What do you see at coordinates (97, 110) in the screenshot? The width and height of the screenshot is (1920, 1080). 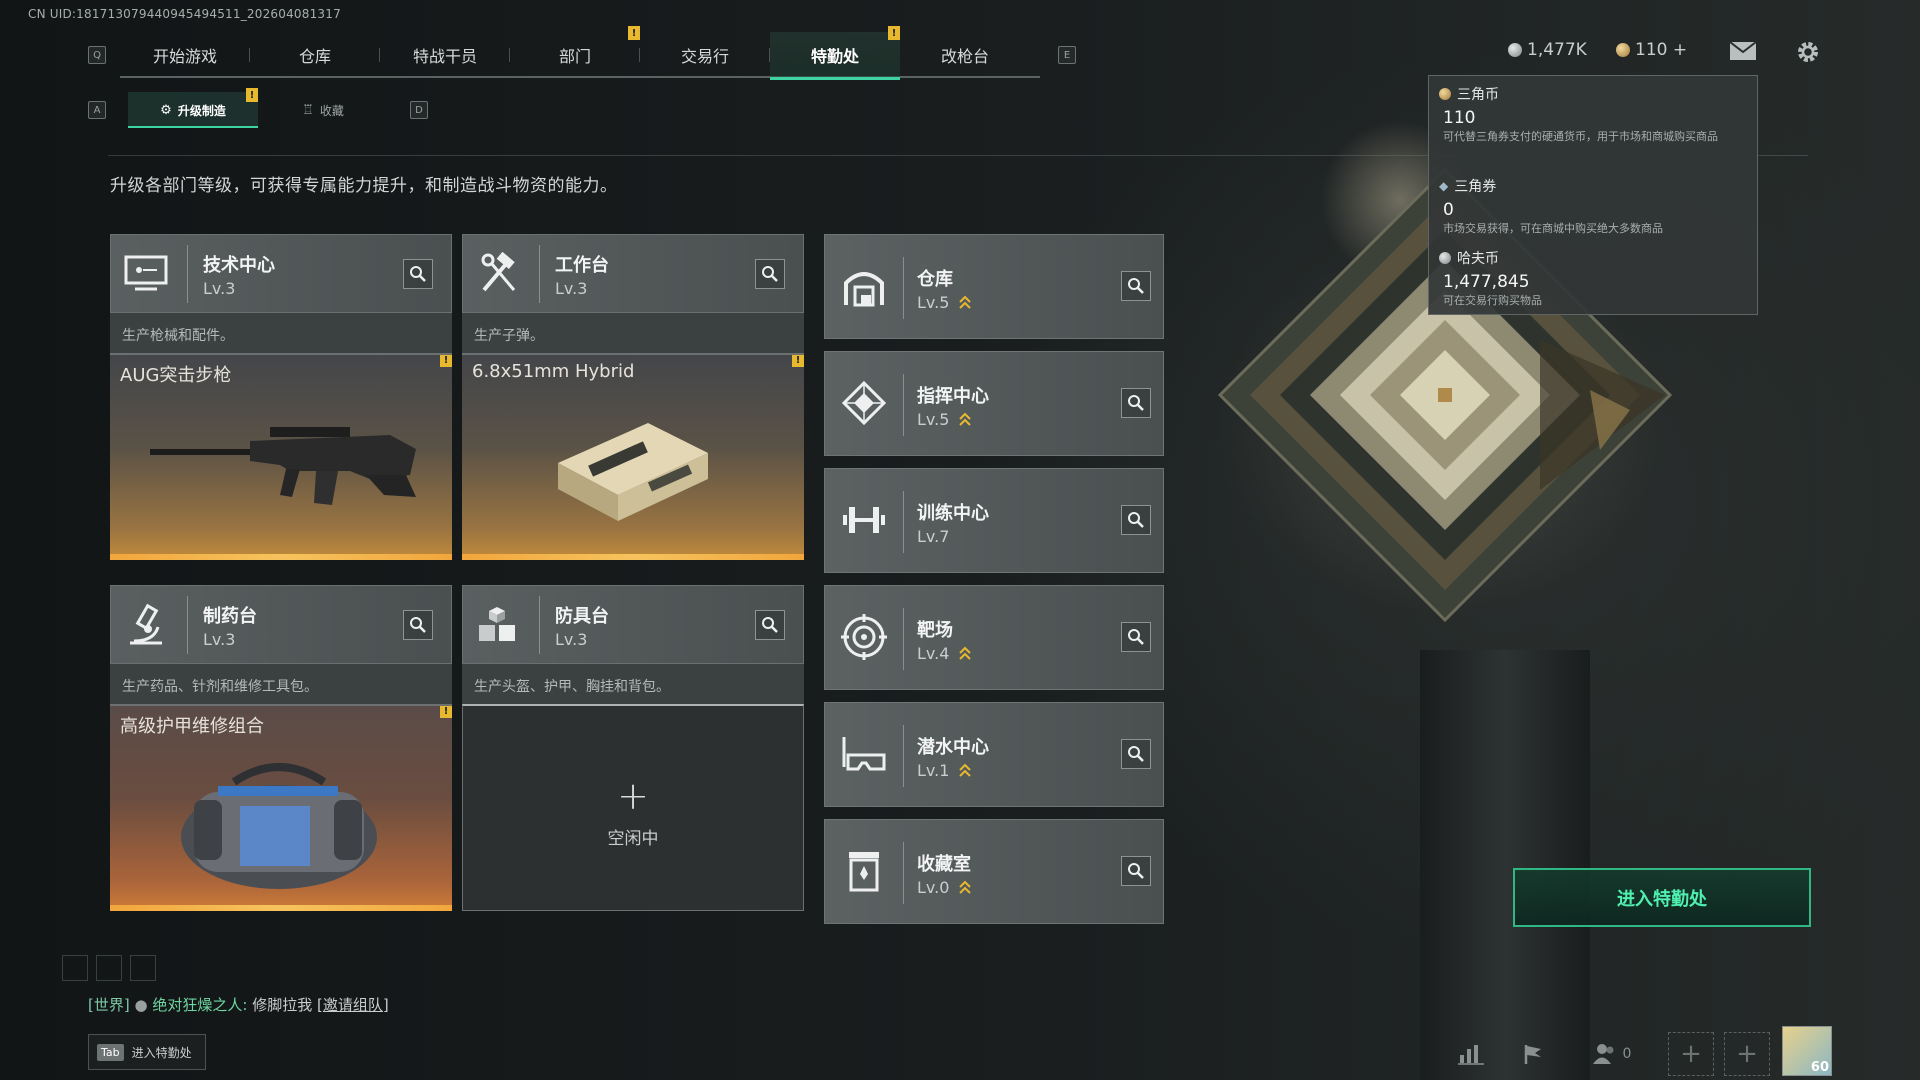 I see `subnav-prev-key: A` at bounding box center [97, 110].